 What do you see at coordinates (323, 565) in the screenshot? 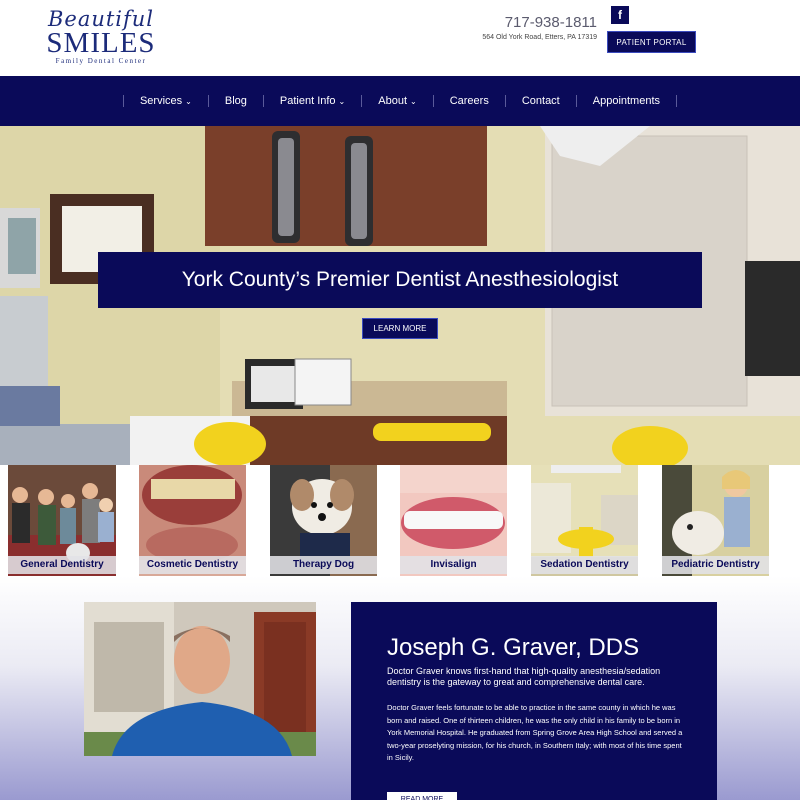
I see `service-label: Therapy Dog` at bounding box center [323, 565].